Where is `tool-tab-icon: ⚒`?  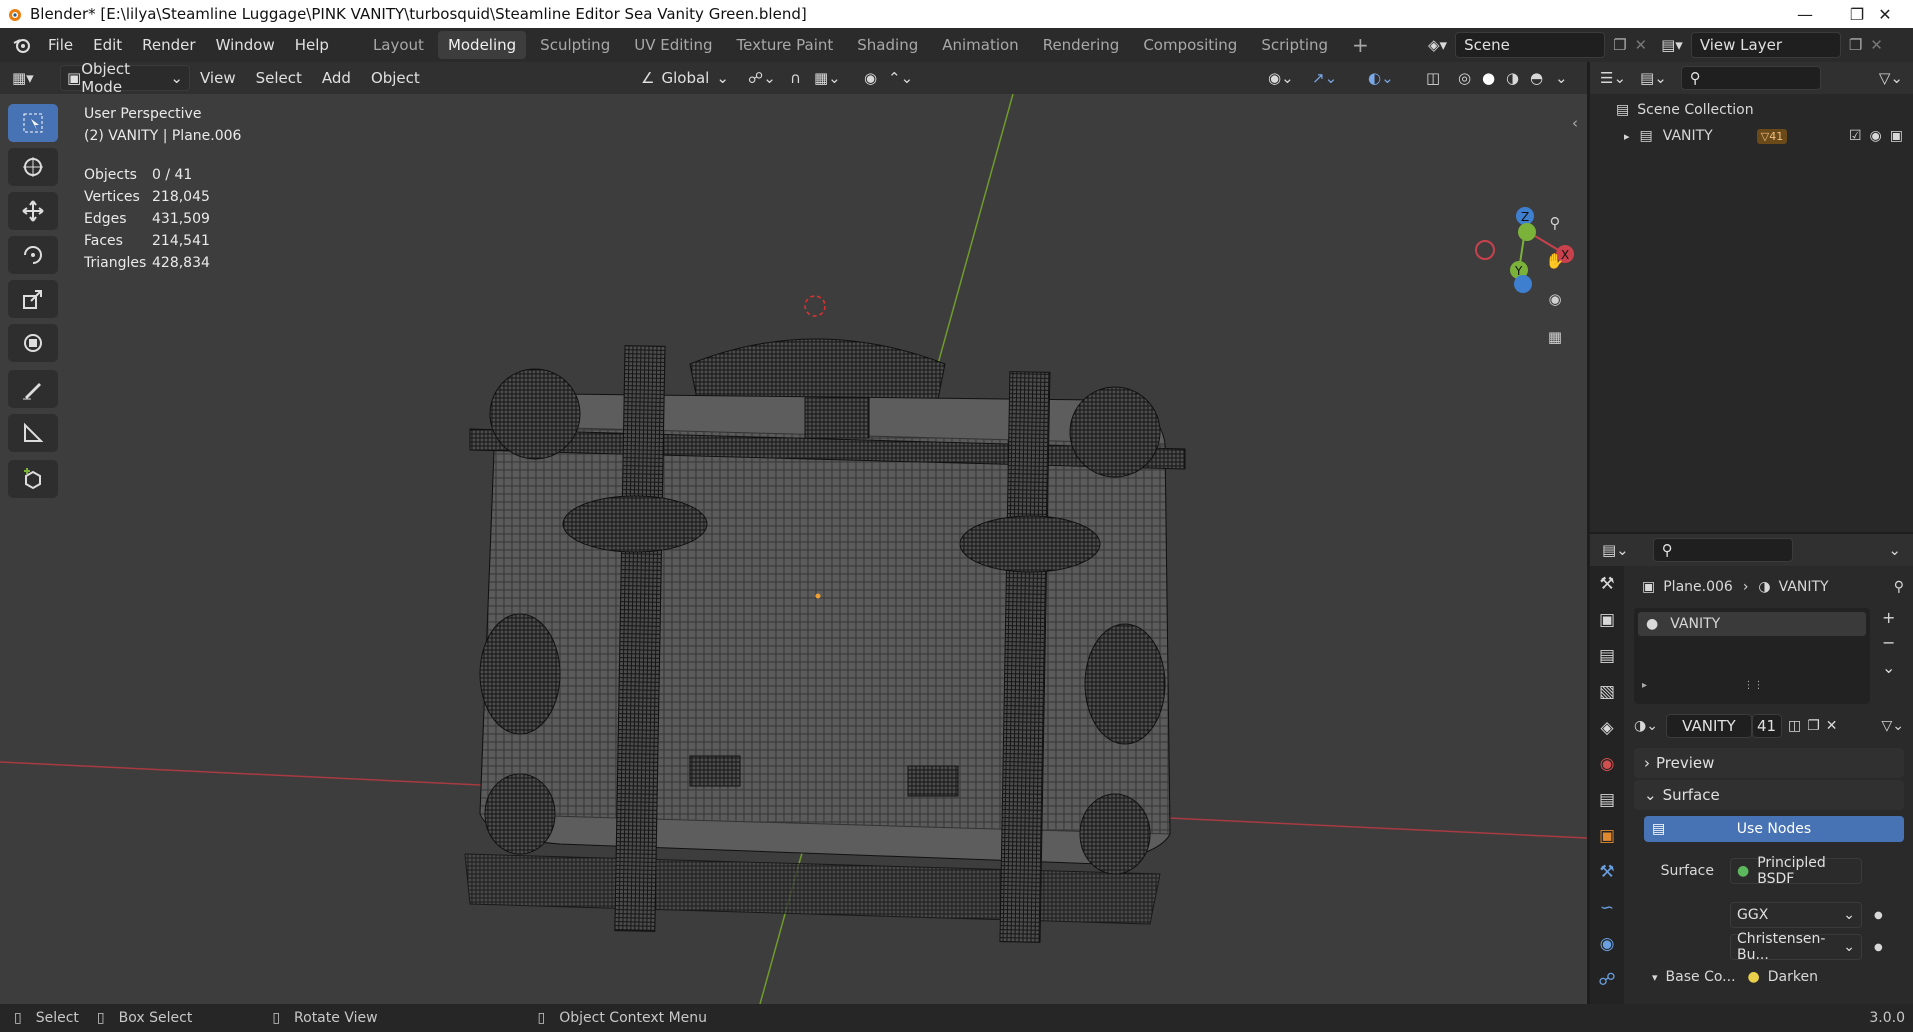 tool-tab-icon: ⚒ is located at coordinates (1607, 584).